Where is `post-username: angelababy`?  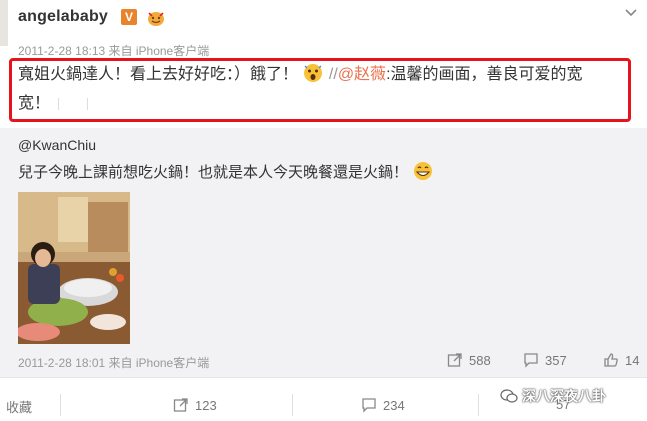
post-username: angelababy is located at coordinates (63, 17).